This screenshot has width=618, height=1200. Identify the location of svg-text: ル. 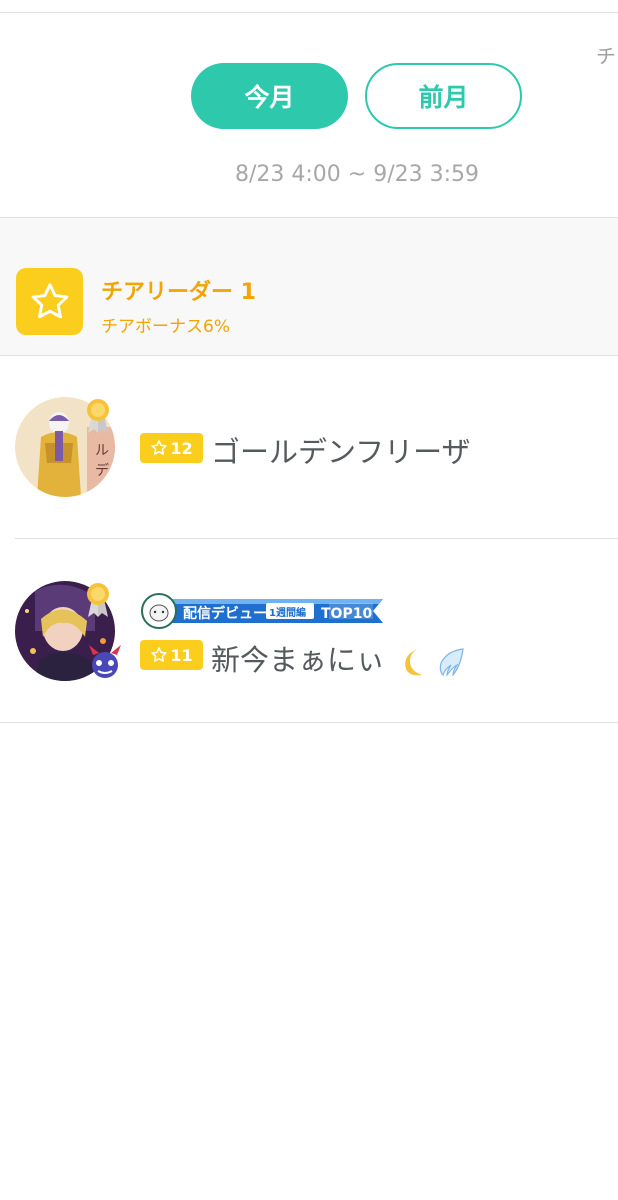
(102, 451).